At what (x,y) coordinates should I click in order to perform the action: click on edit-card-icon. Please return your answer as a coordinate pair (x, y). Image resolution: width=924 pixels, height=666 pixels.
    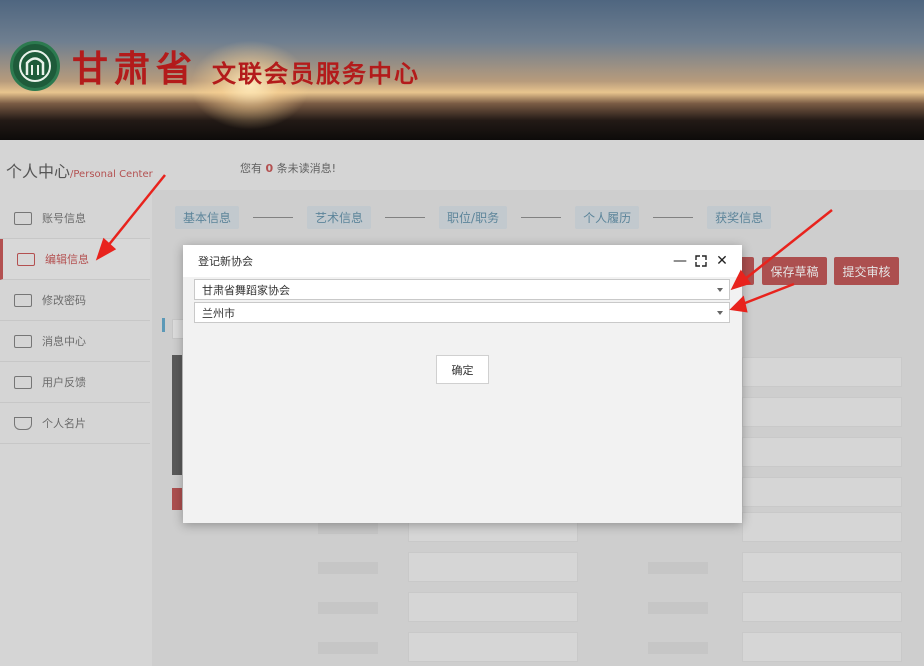
    Looking at the image, I should click on (26, 259).